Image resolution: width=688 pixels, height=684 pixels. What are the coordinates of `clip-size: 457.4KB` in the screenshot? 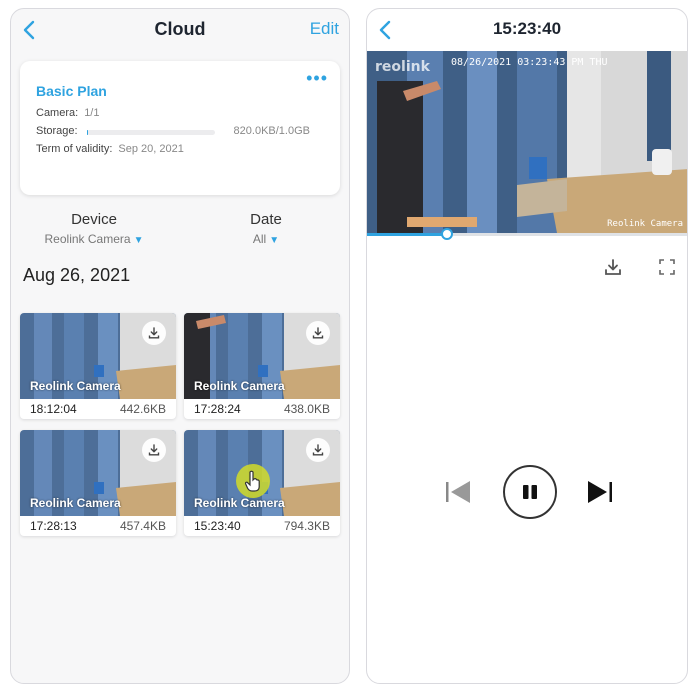 It's located at (142, 526).